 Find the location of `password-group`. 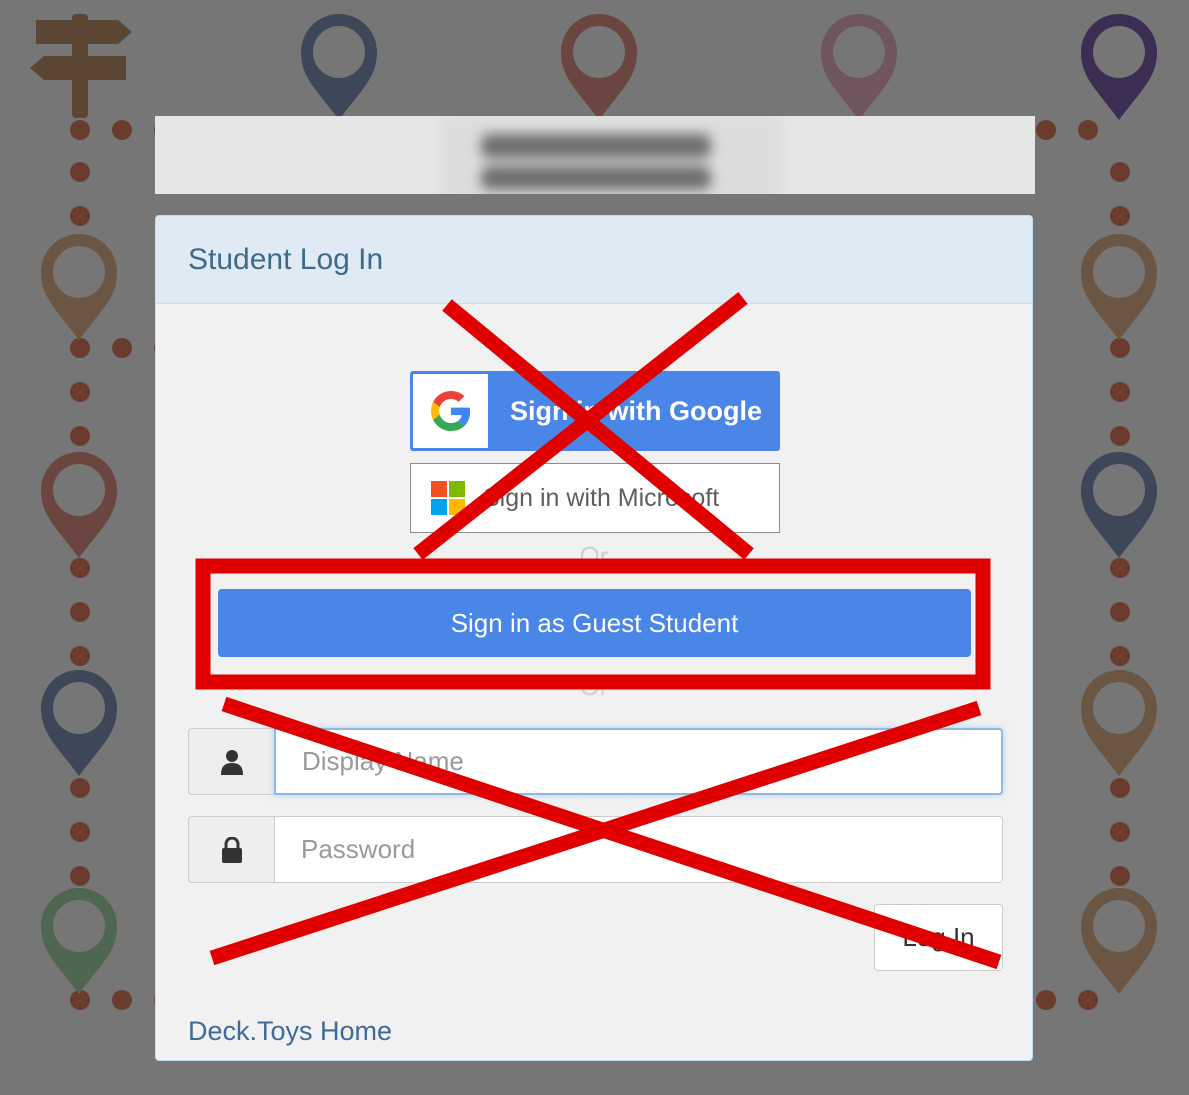

password-group is located at coordinates (595, 849).